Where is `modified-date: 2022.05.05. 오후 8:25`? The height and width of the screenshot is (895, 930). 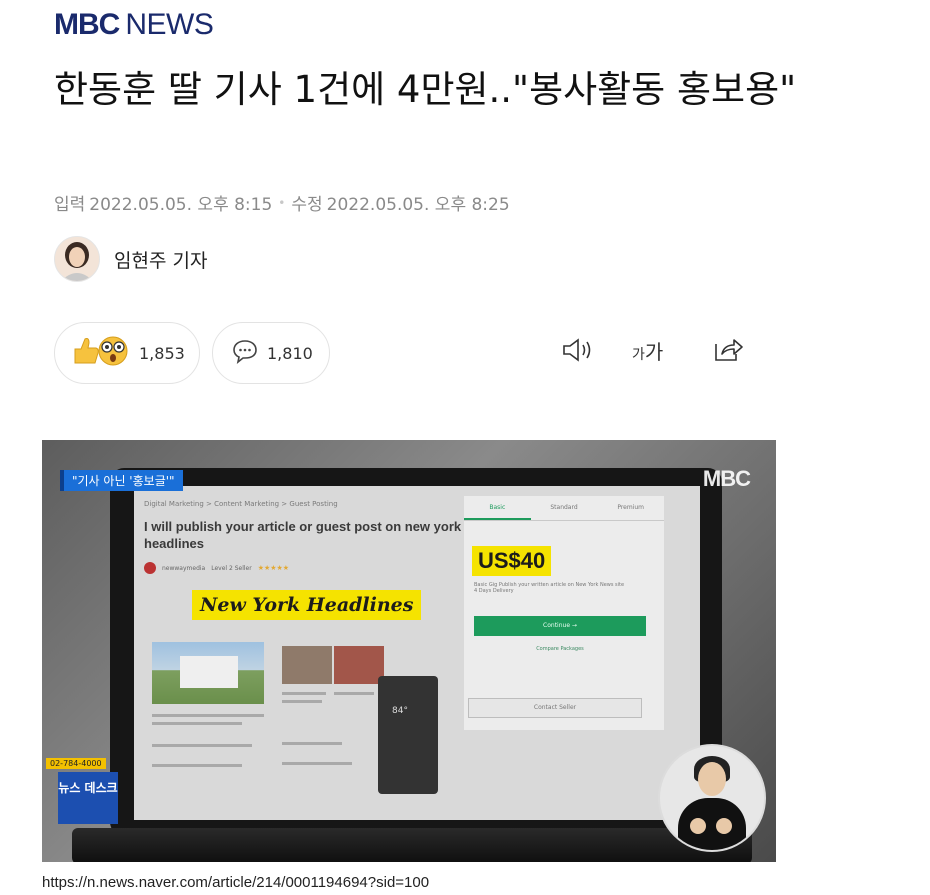 modified-date: 2022.05.05. 오후 8:25 is located at coordinates (418, 205).